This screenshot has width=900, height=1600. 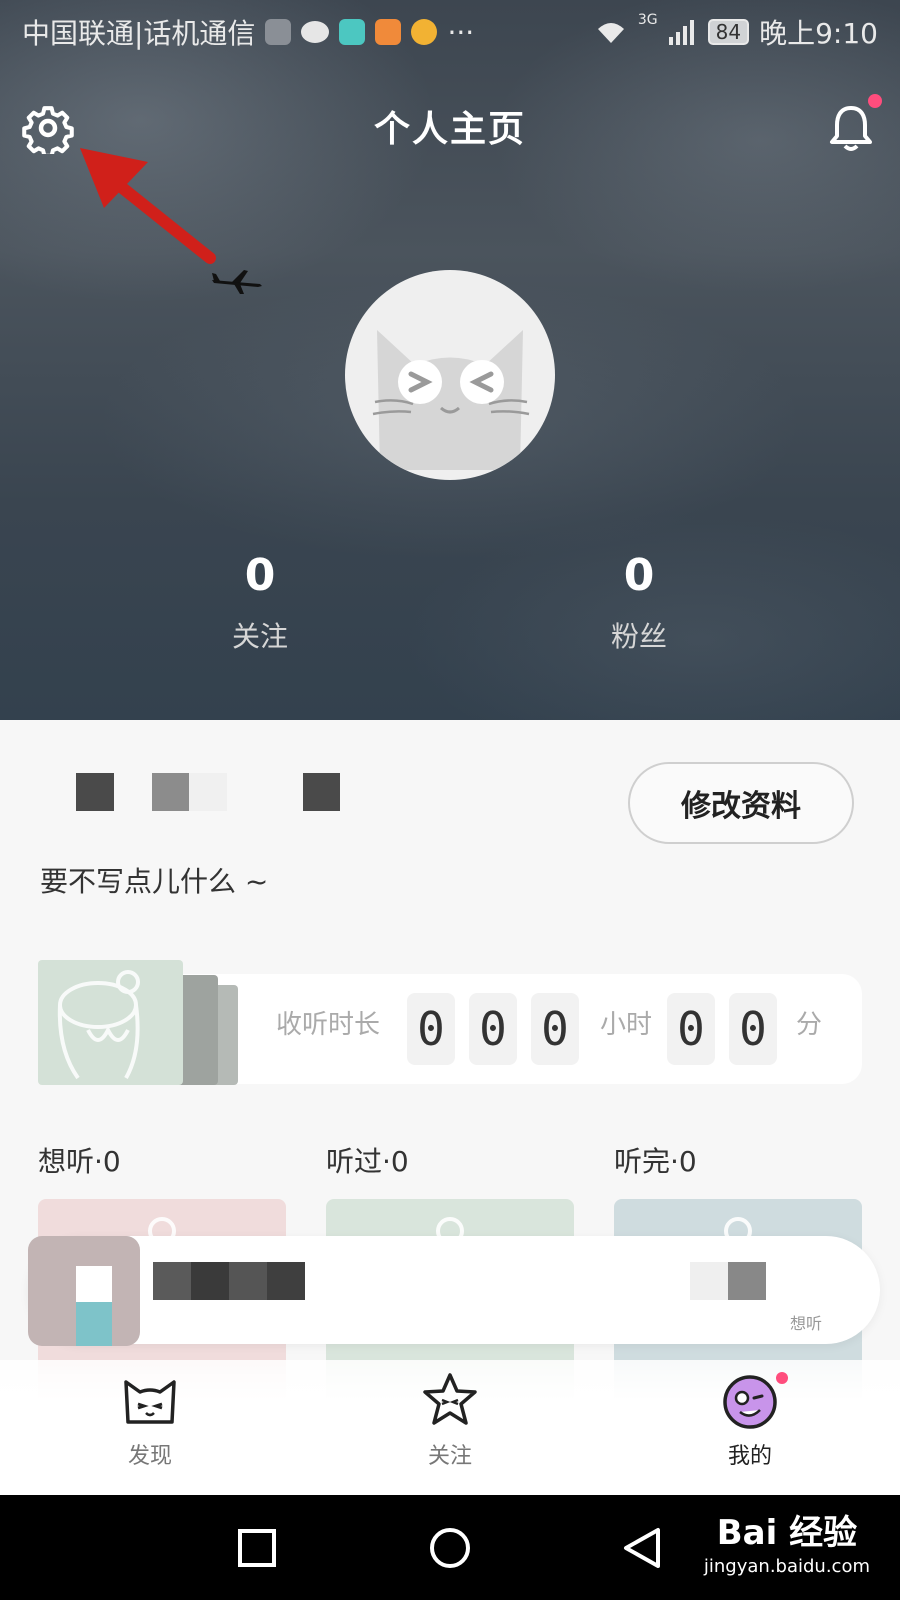 What do you see at coordinates (643, 1548) in the screenshot?
I see `back-triangle-icon` at bounding box center [643, 1548].